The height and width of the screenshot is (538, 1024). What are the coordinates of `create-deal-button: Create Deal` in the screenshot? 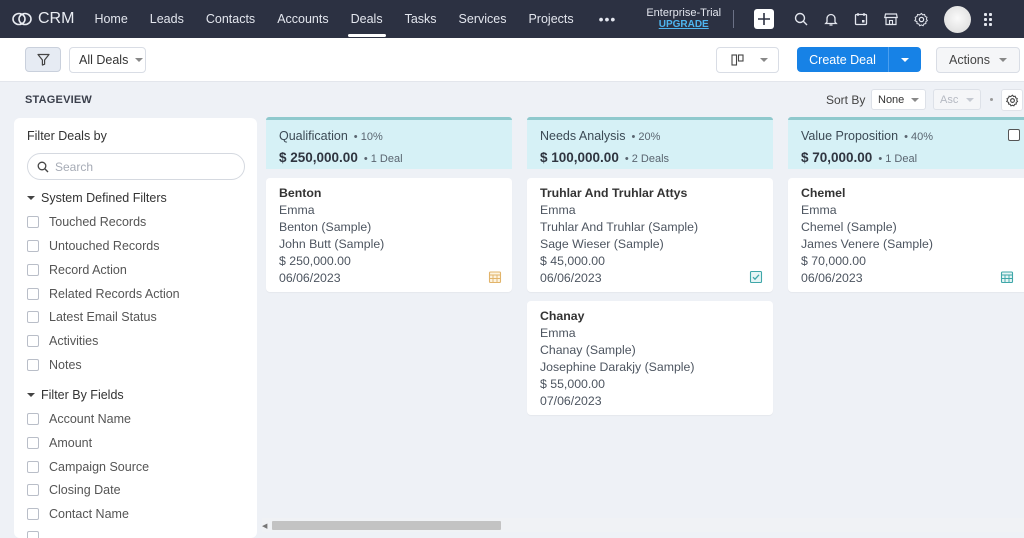 It's located at (859, 59).